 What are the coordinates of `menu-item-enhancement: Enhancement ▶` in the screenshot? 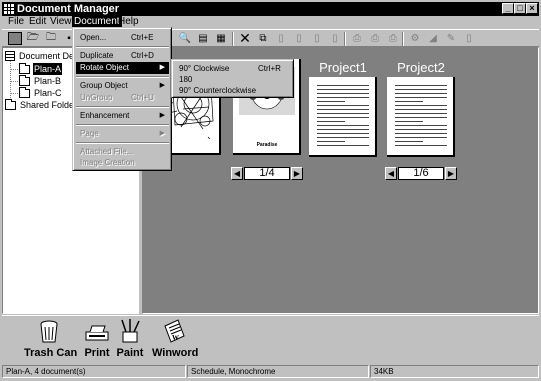 It's located at (122, 116).